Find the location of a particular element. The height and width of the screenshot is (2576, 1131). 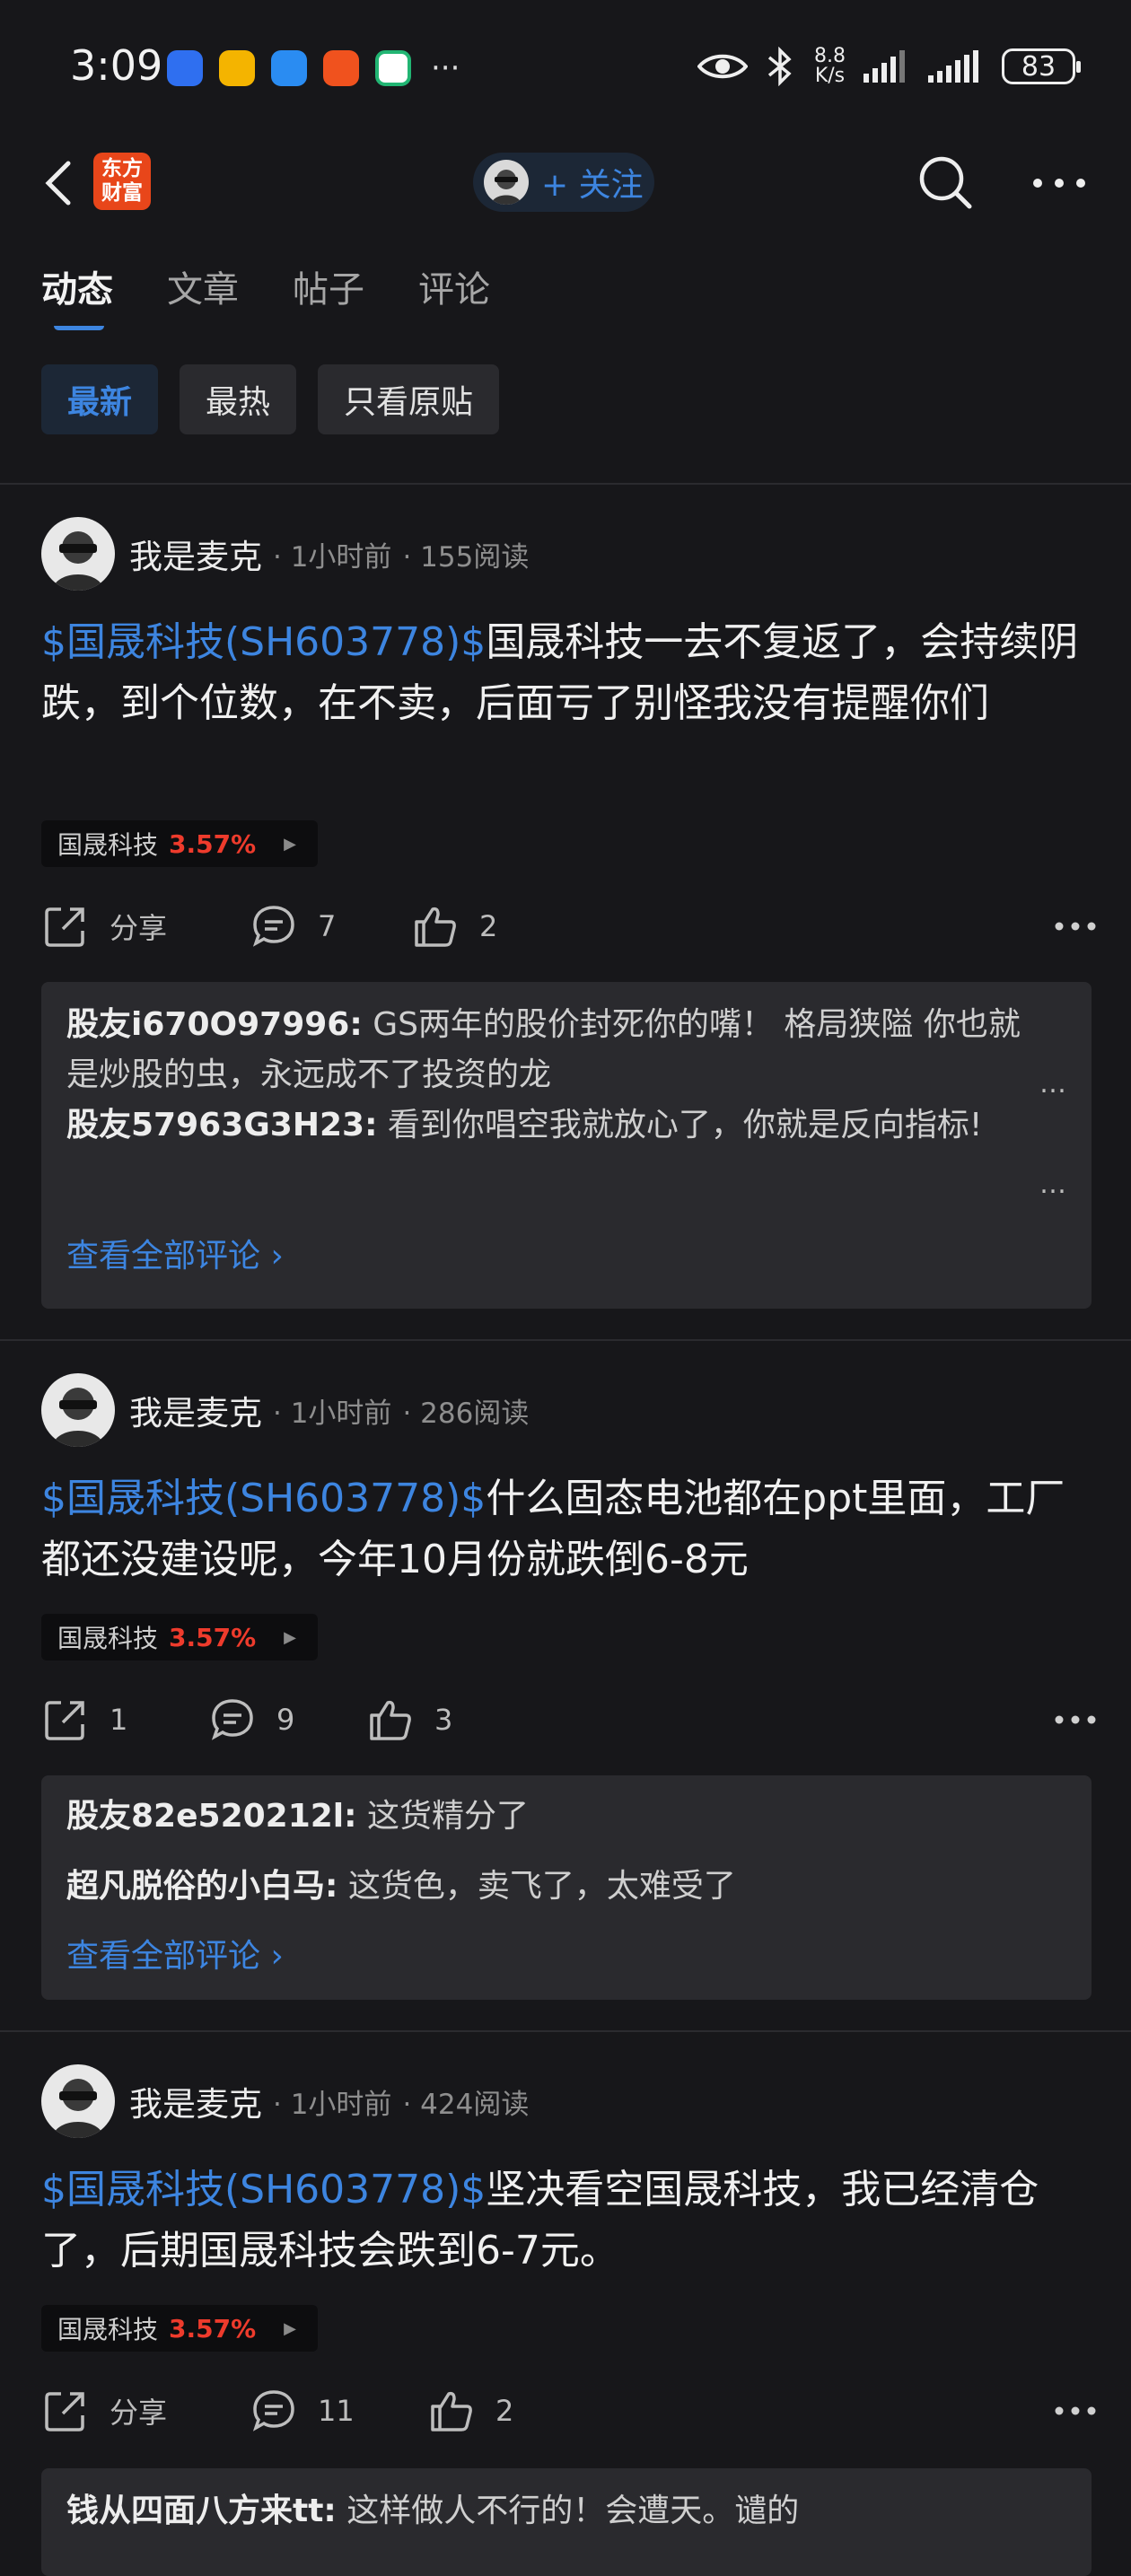

post-actions: 分享 7 2 is located at coordinates (570, 926).